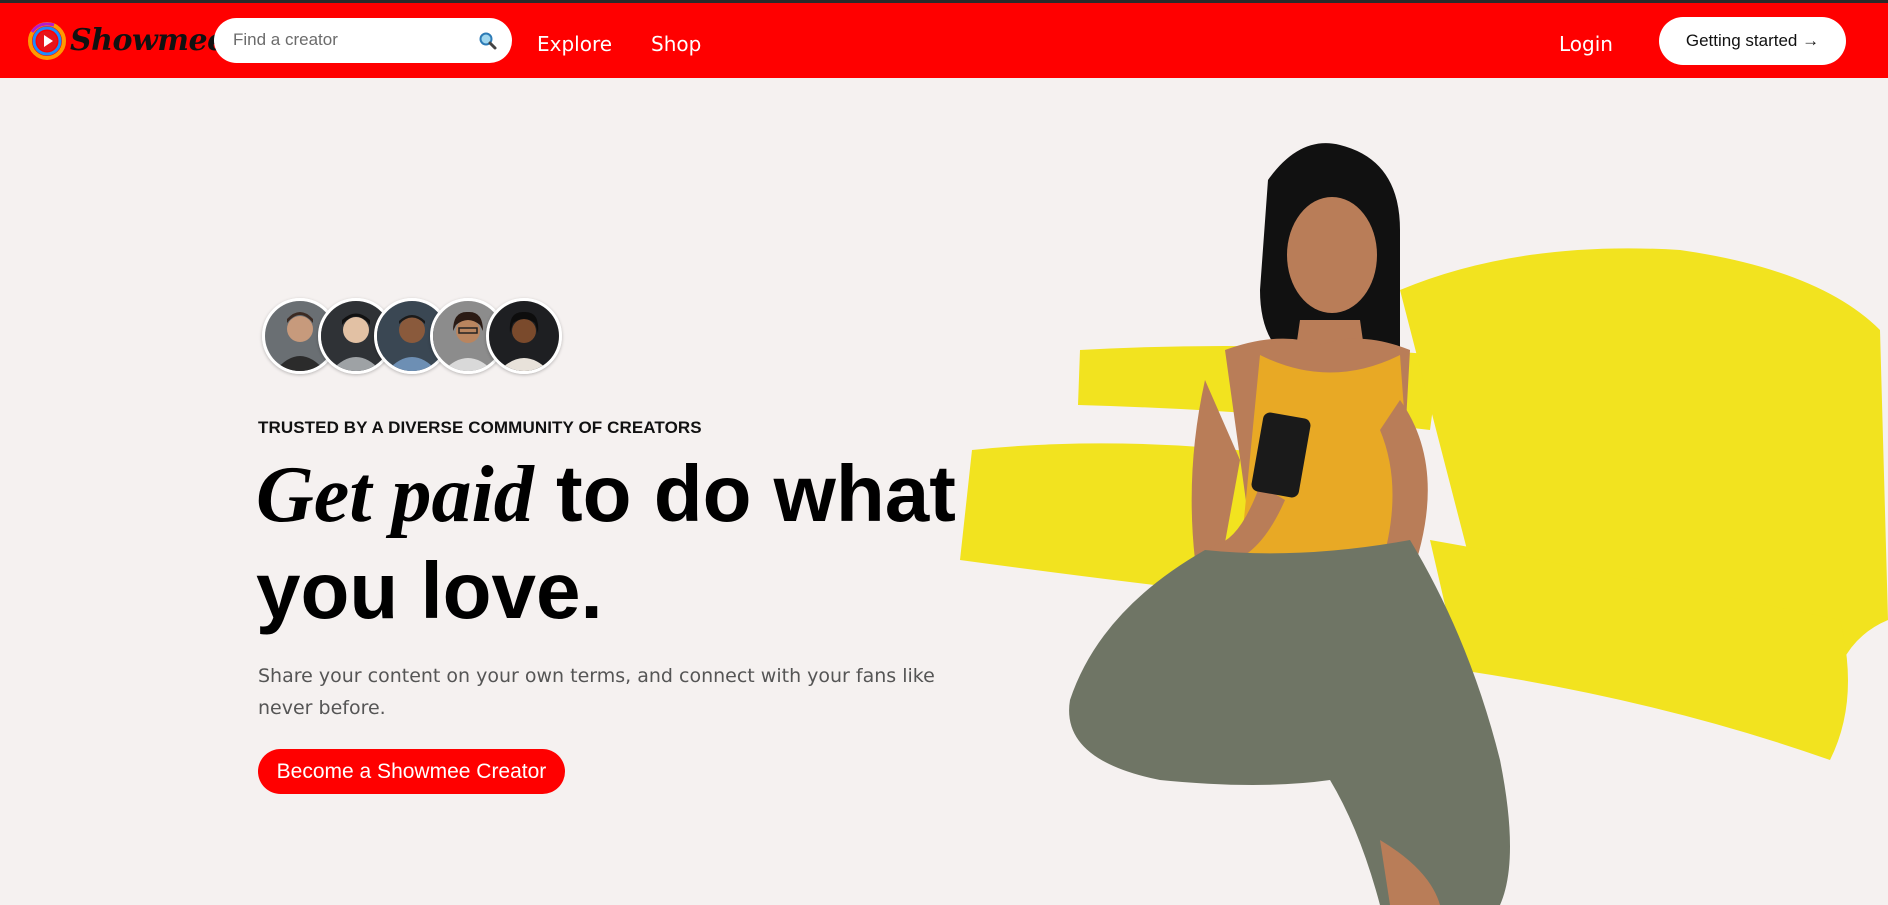  Describe the element at coordinates (411, 771) in the screenshot. I see `become-creator-button: Become a Showmee Creator` at that location.